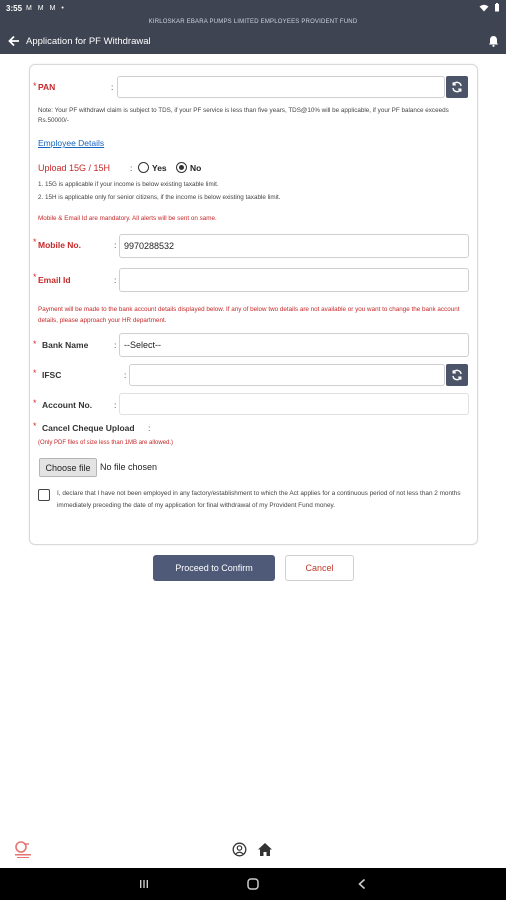 The height and width of the screenshot is (900, 506). I want to click on system-navigation-bar, so click(253, 884).